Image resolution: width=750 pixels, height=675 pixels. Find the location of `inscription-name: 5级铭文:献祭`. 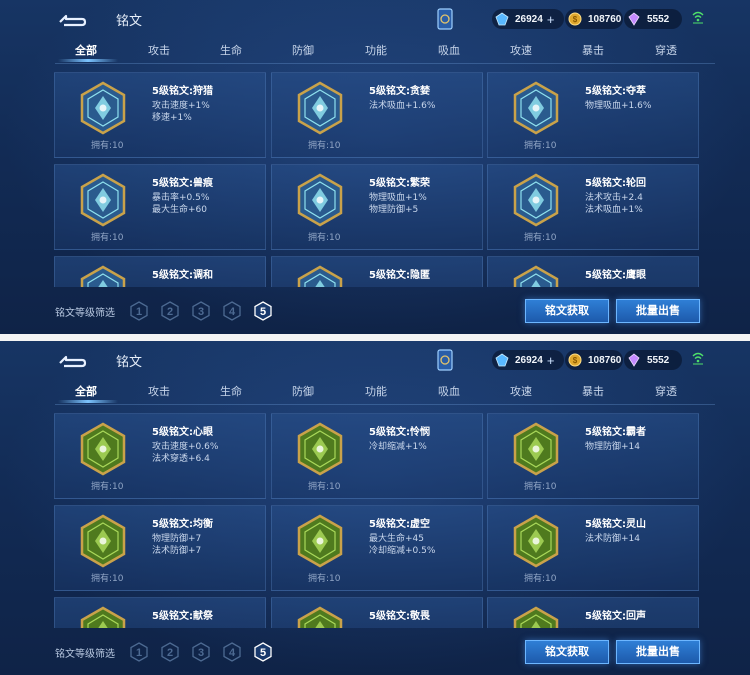

inscription-name: 5级铭文:献祭 is located at coordinates (182, 616).